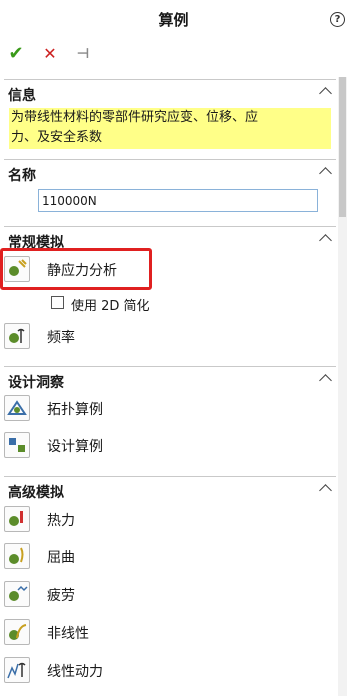 Image resolution: width=347 pixels, height=697 pixels. What do you see at coordinates (173, 20) in the screenshot?
I see `panel-title: 算例` at bounding box center [173, 20].